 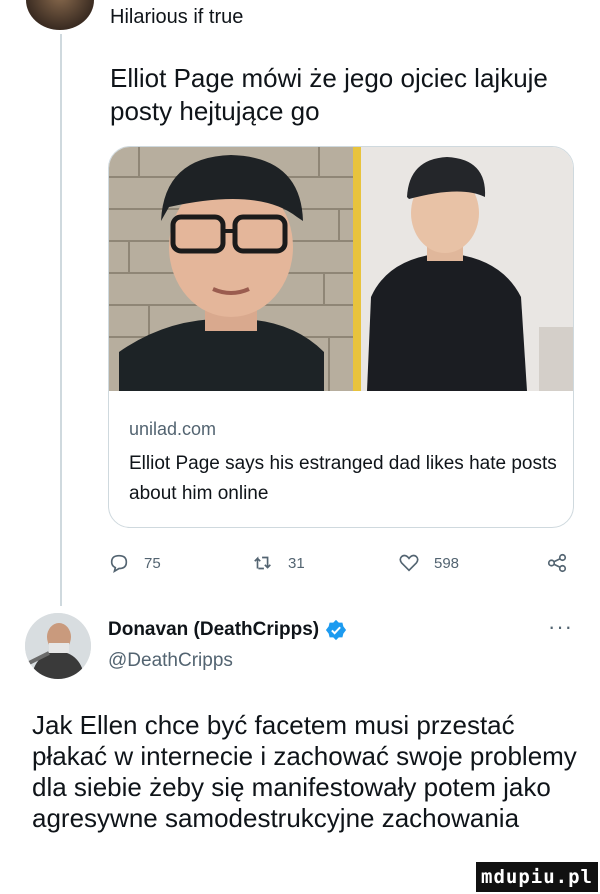 I want to click on share-button, so click(x=557, y=563).